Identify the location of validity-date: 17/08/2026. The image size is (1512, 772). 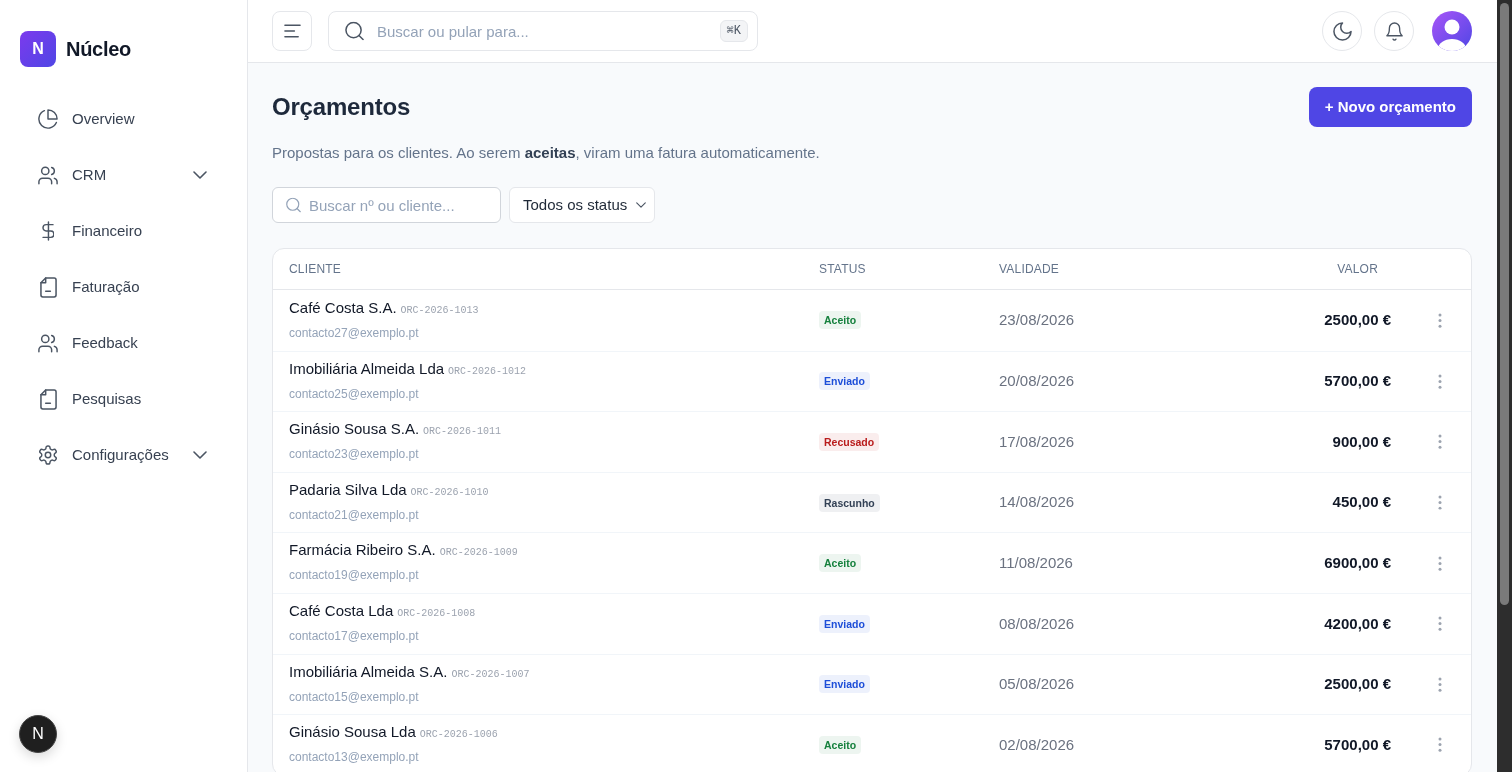
(1037, 441).